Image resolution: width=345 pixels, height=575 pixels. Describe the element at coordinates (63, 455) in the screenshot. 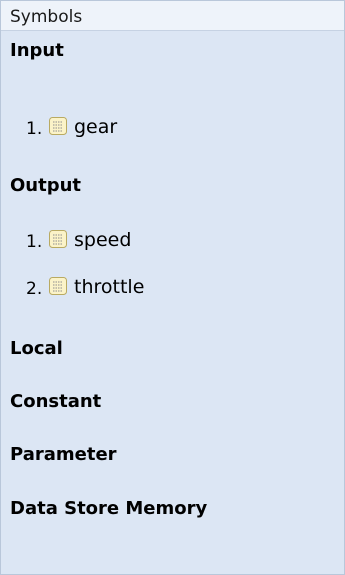

I see `section-parameter-header: Parameter` at that location.